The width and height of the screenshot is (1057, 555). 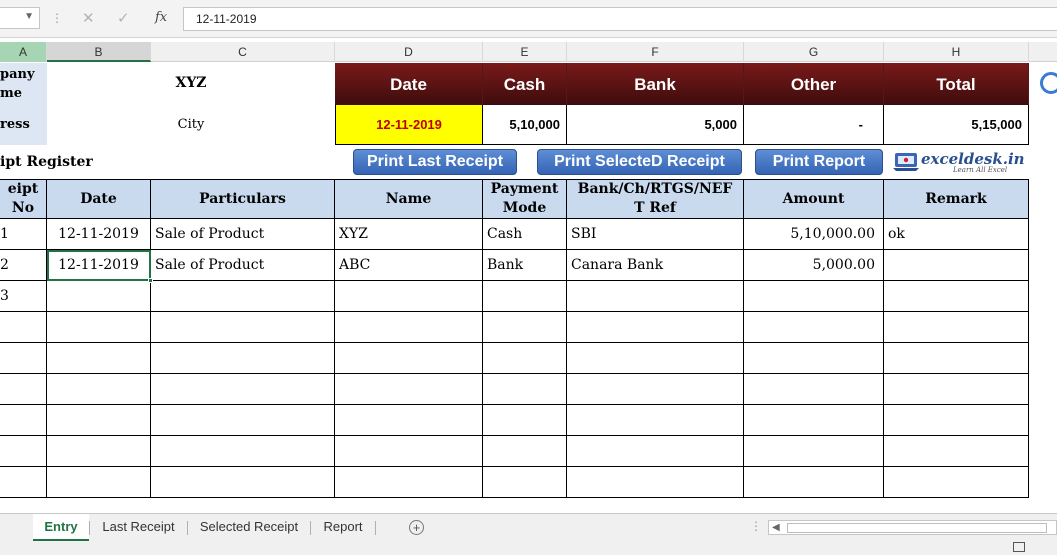 I want to click on cell-date: 12-11-2019, so click(x=99, y=234).